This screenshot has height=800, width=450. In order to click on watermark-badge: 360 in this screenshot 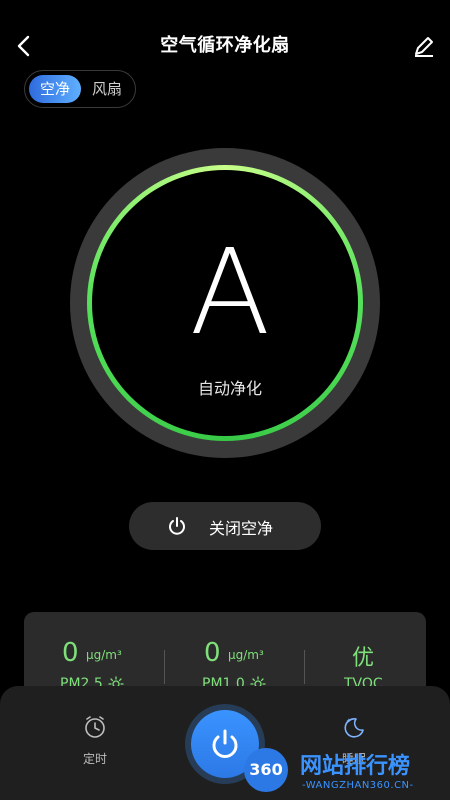, I will do `click(266, 770)`.